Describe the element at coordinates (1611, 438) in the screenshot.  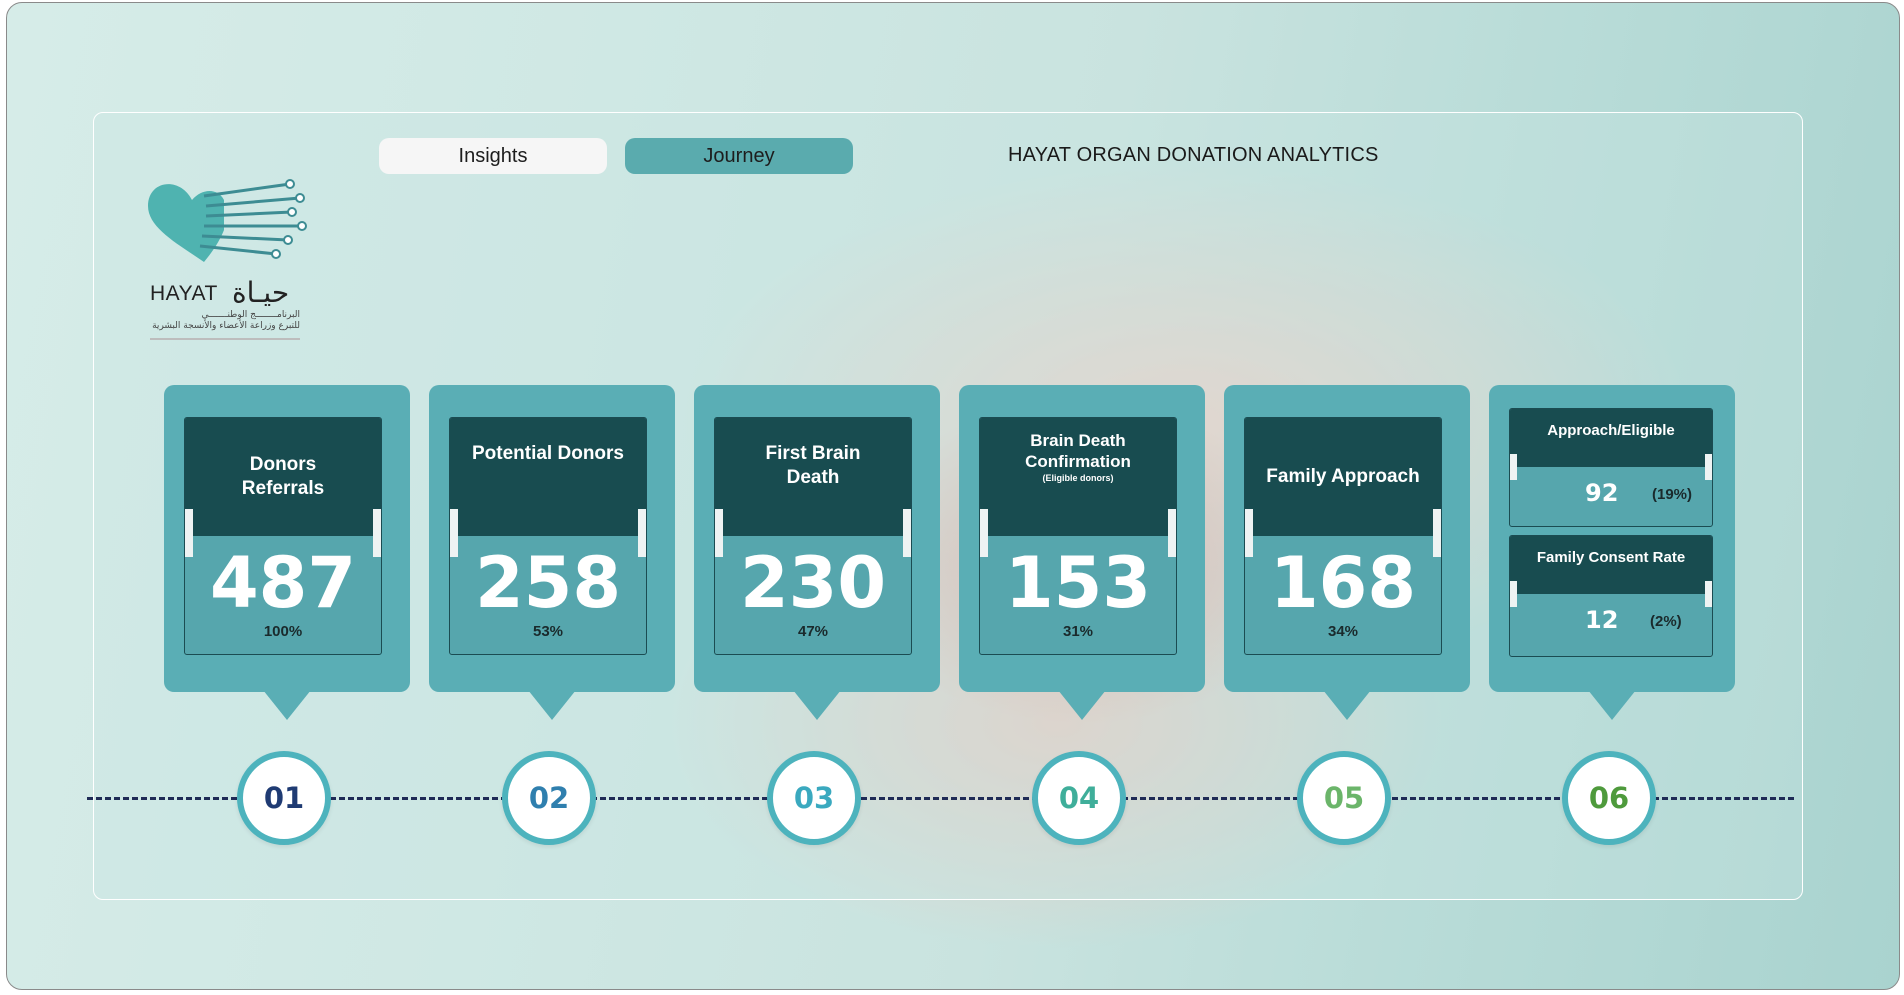
I see `rate-title: Approach/Eligible` at that location.